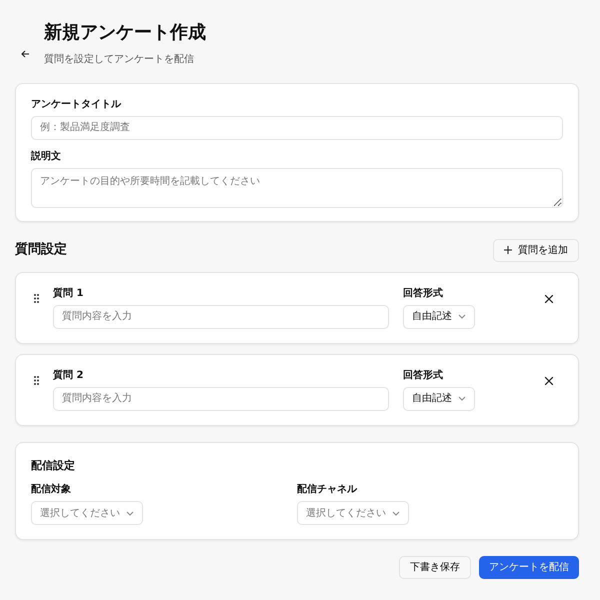 This screenshot has width=600, height=600. What do you see at coordinates (119, 59) in the screenshot?
I see `page-subtitle: 質問を設定してアンケートを配信` at bounding box center [119, 59].